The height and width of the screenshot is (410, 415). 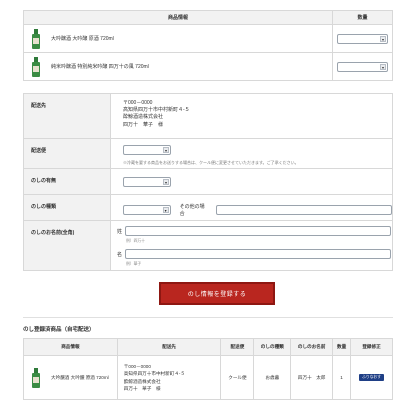 What do you see at coordinates (342, 347) in the screenshot?
I see `col-quantity: 数量` at bounding box center [342, 347].